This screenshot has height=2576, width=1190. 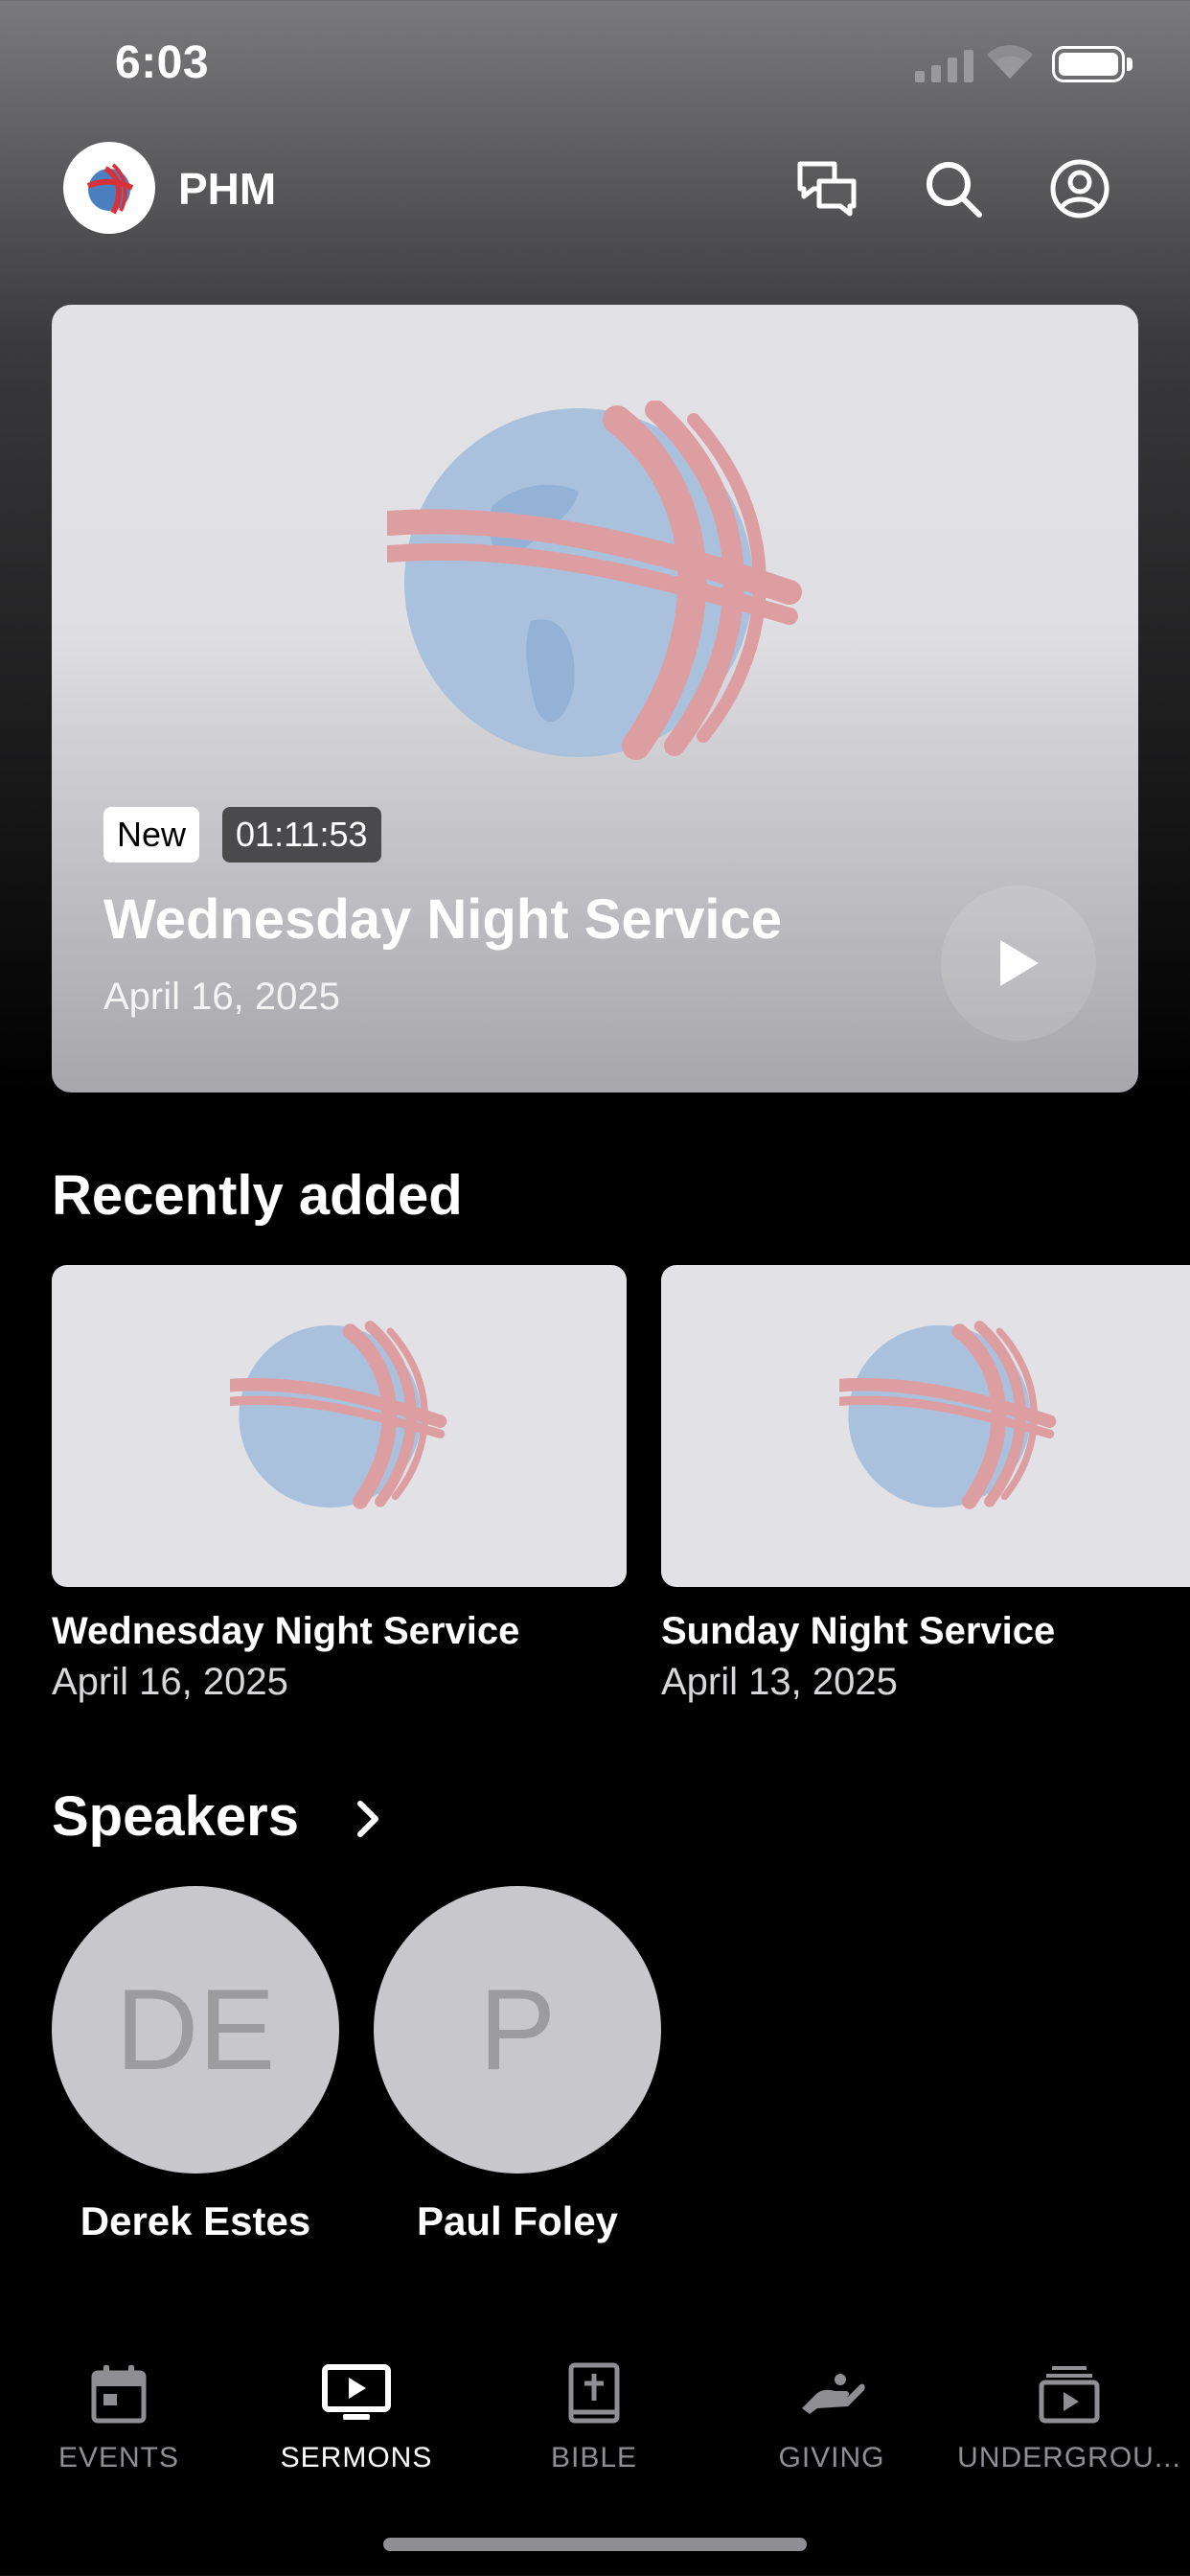 I want to click on speaker-item: P Paul Foley, so click(x=517, y=2065).